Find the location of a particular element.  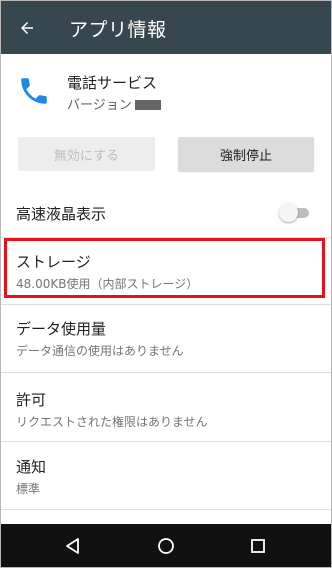

nav-back-button is located at coordinates (73, 546).